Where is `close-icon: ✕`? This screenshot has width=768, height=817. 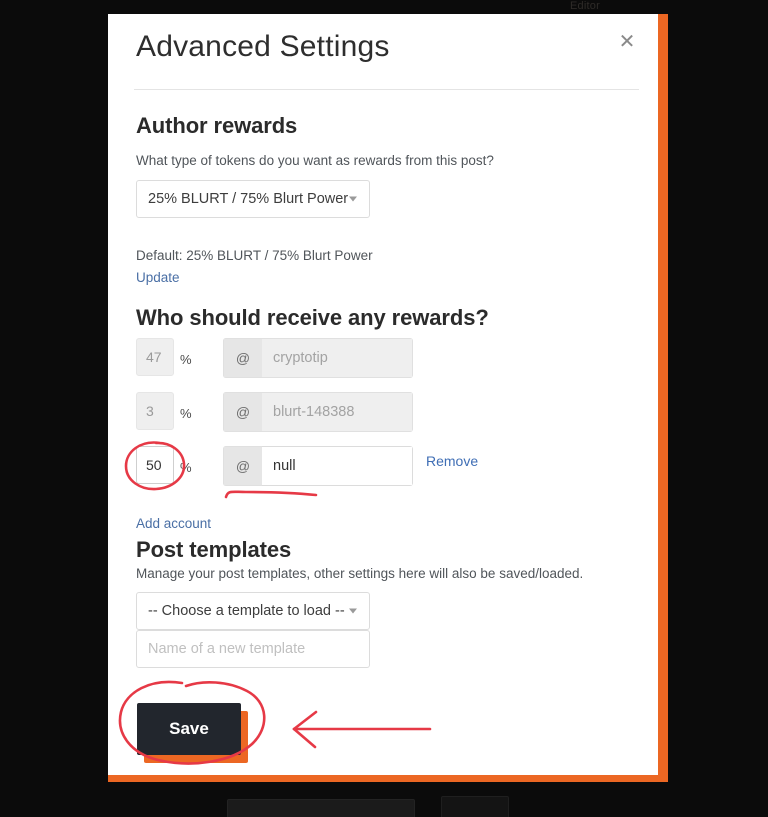
close-icon: ✕ is located at coordinates (627, 42).